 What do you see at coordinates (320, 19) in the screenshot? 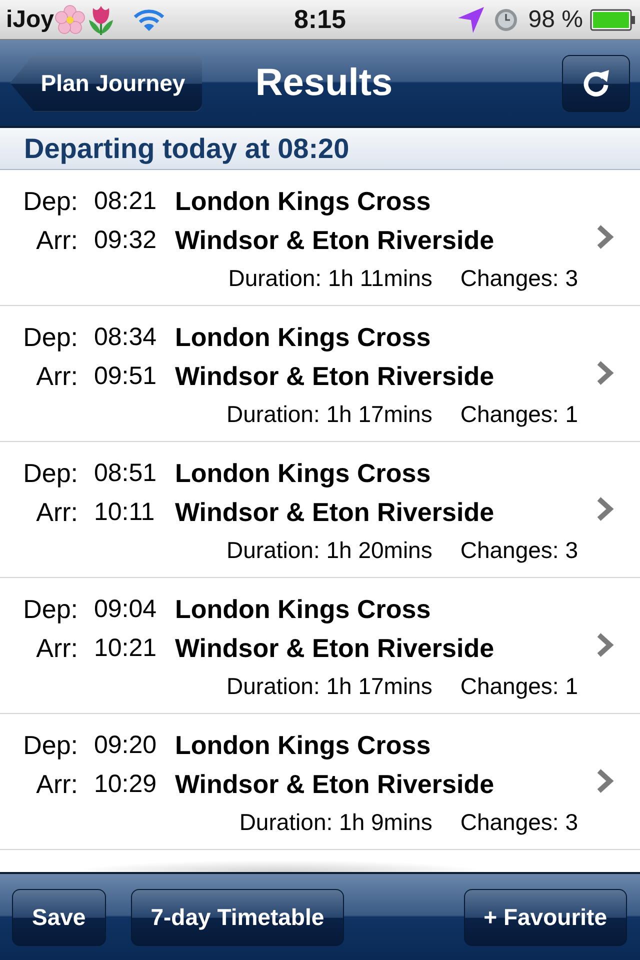
I see `status-time: 8:15` at bounding box center [320, 19].